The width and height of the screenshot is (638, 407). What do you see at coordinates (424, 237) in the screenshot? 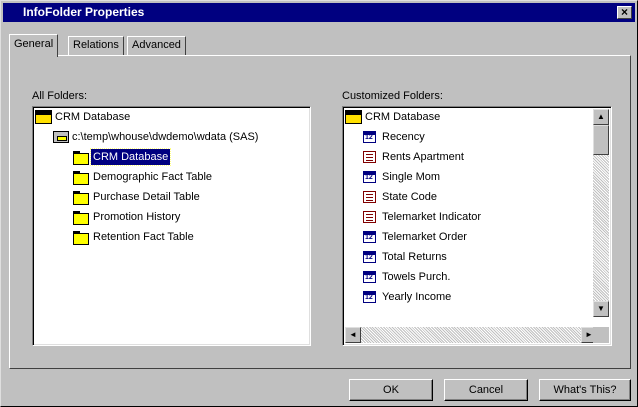
I see `column-label: Telemarket Order` at bounding box center [424, 237].